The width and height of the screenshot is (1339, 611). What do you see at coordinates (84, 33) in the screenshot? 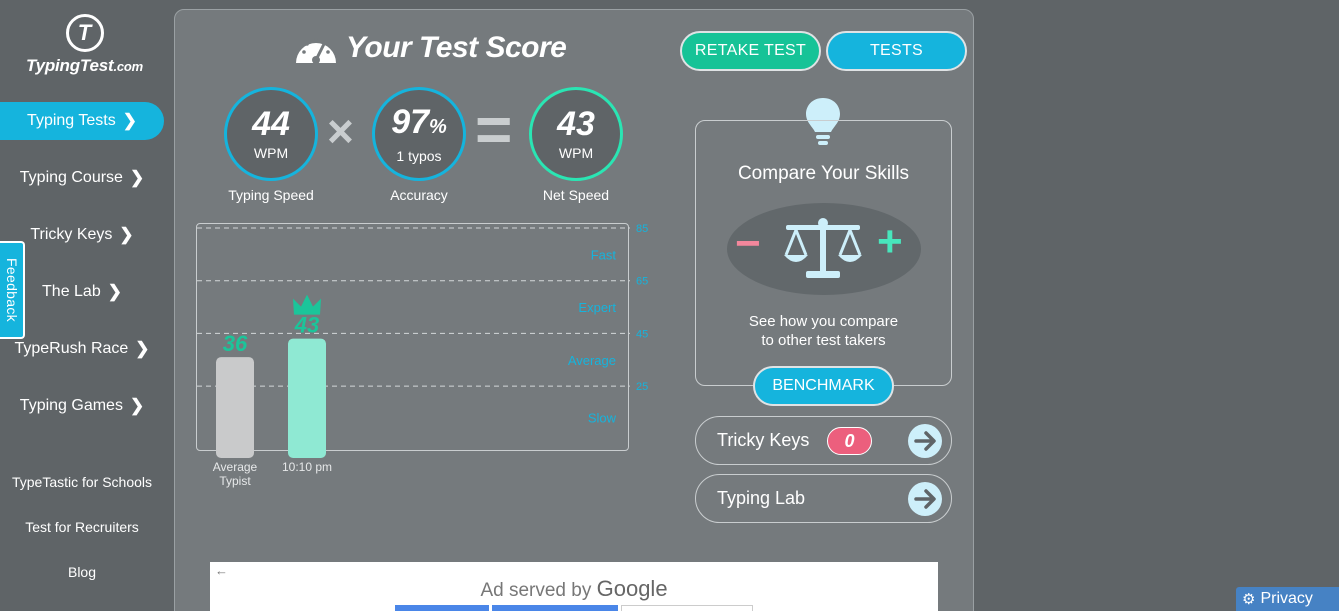
I see `logo-mark-icon: T` at bounding box center [84, 33].